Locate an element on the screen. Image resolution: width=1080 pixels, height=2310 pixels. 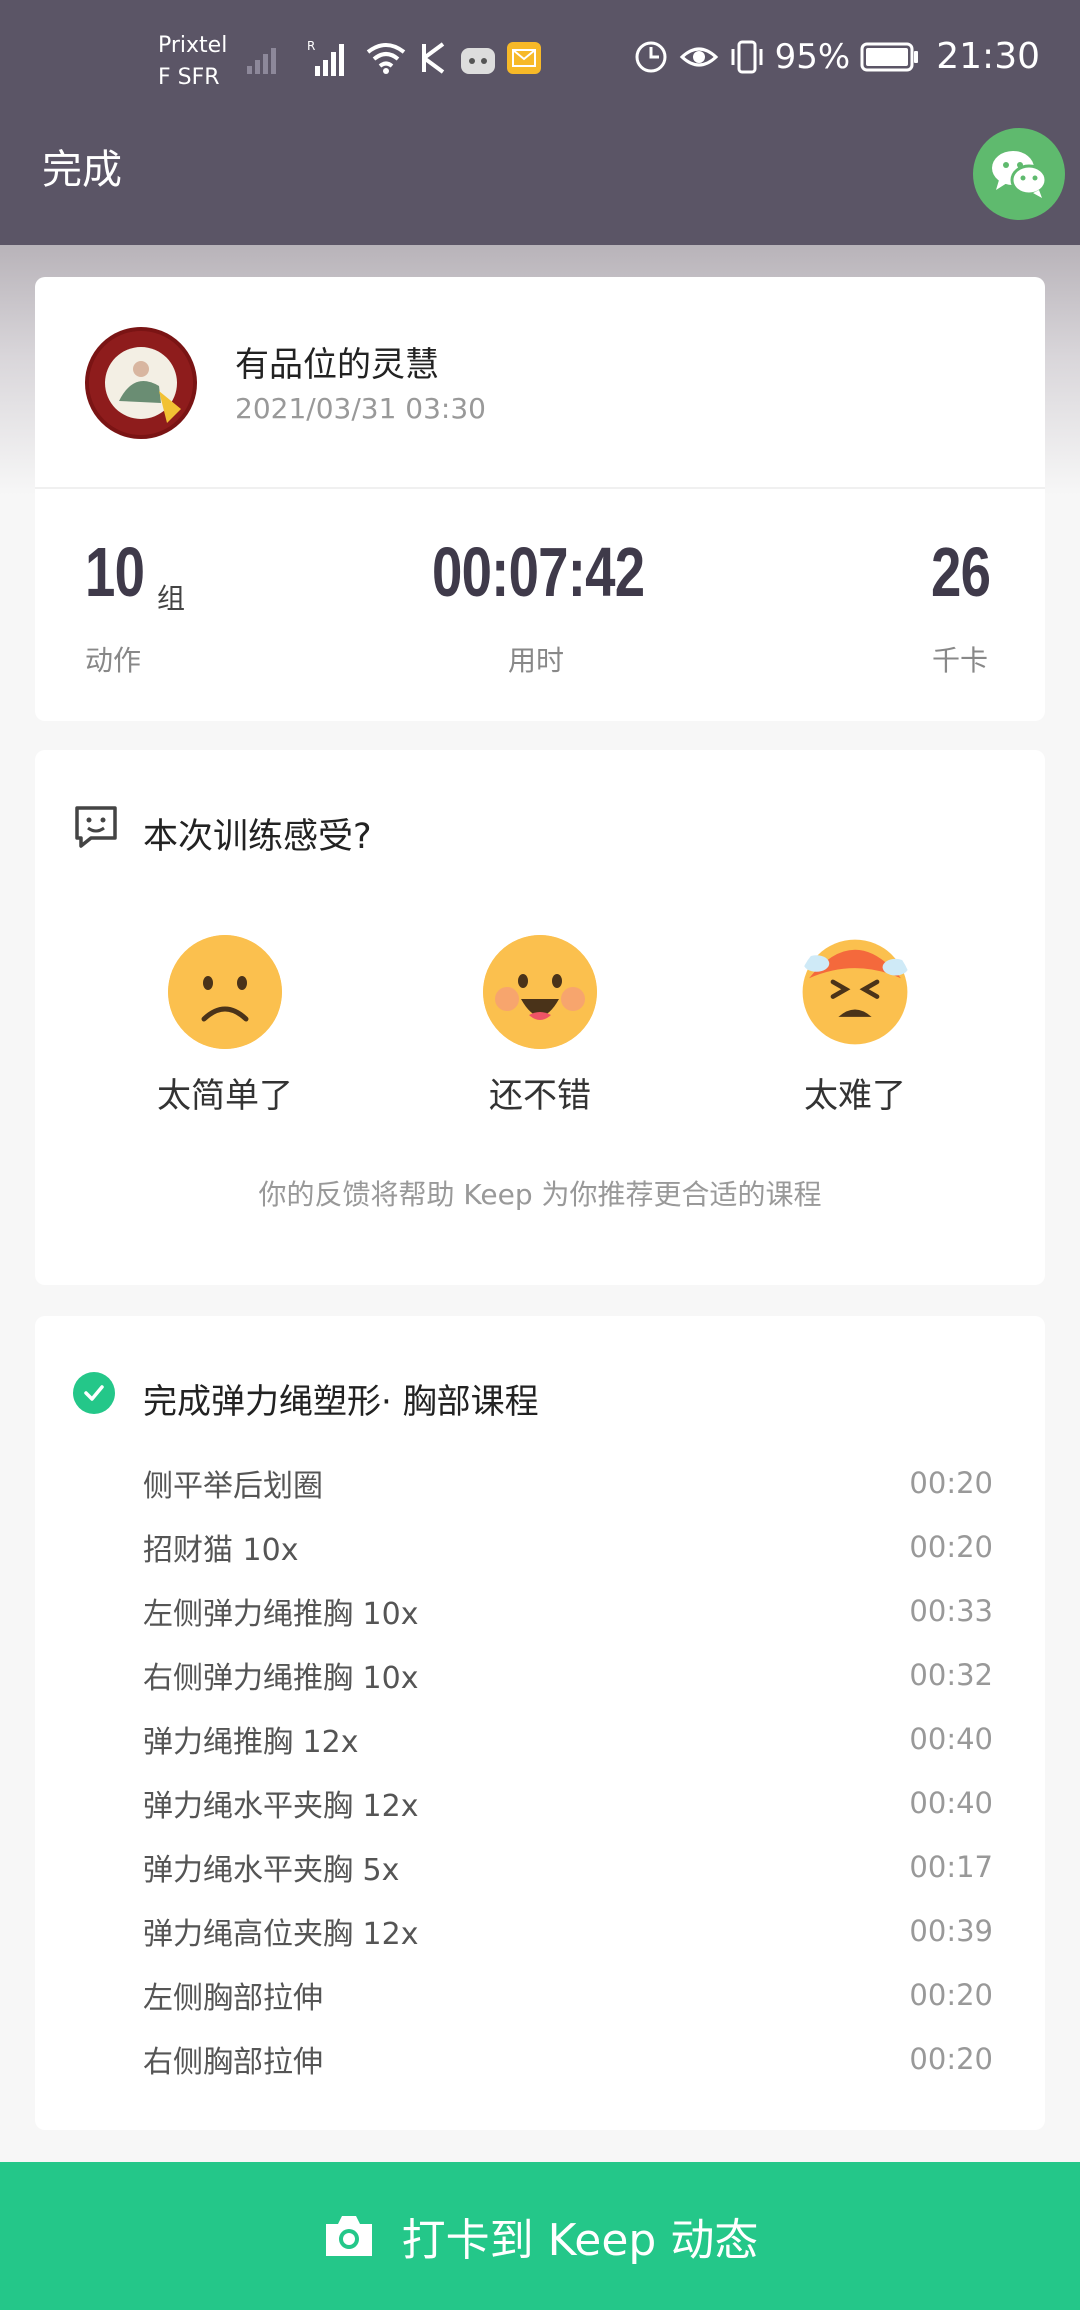
carrier-info: Prixtel F SFR is located at coordinates (192, 62).